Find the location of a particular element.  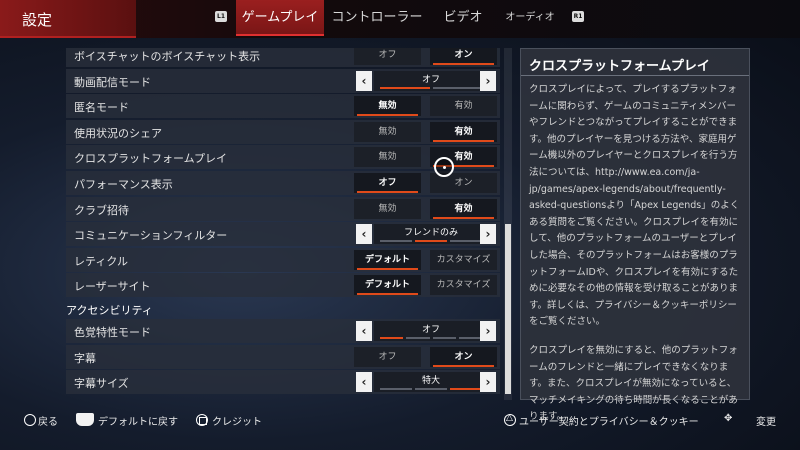

option-s3-1: 有効 is located at coordinates (463, 131).